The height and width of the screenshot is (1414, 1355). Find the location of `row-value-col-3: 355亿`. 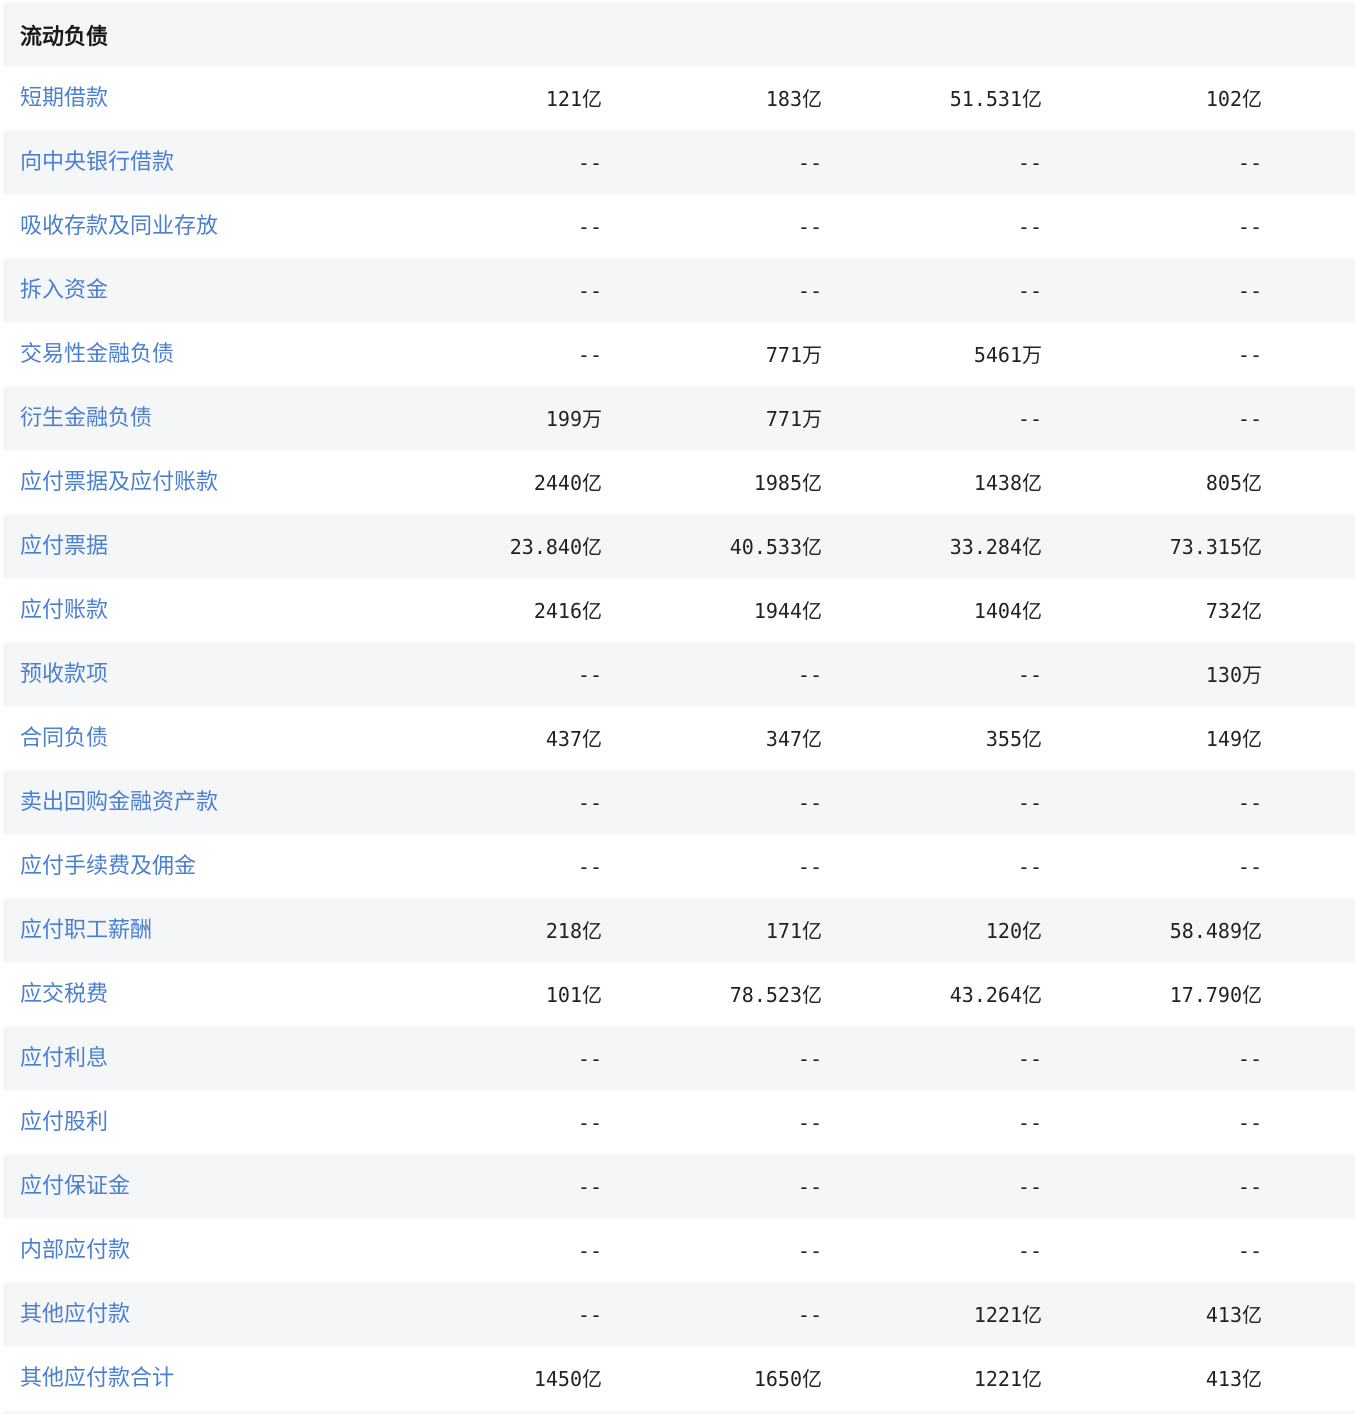

row-value-col-3: 355亿 is located at coordinates (1013, 739).